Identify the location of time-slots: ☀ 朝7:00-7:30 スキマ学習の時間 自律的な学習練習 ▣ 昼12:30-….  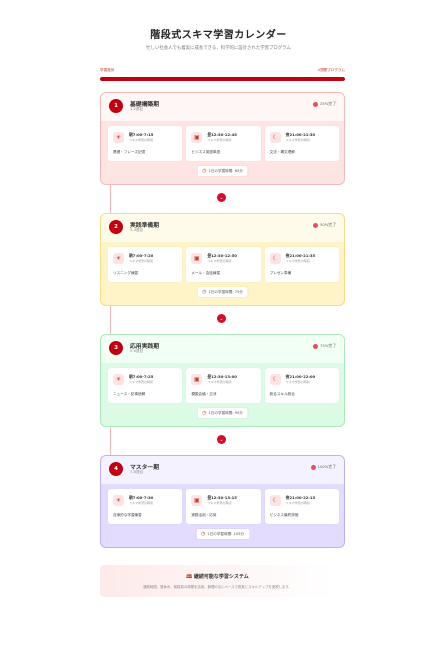
(223, 506).